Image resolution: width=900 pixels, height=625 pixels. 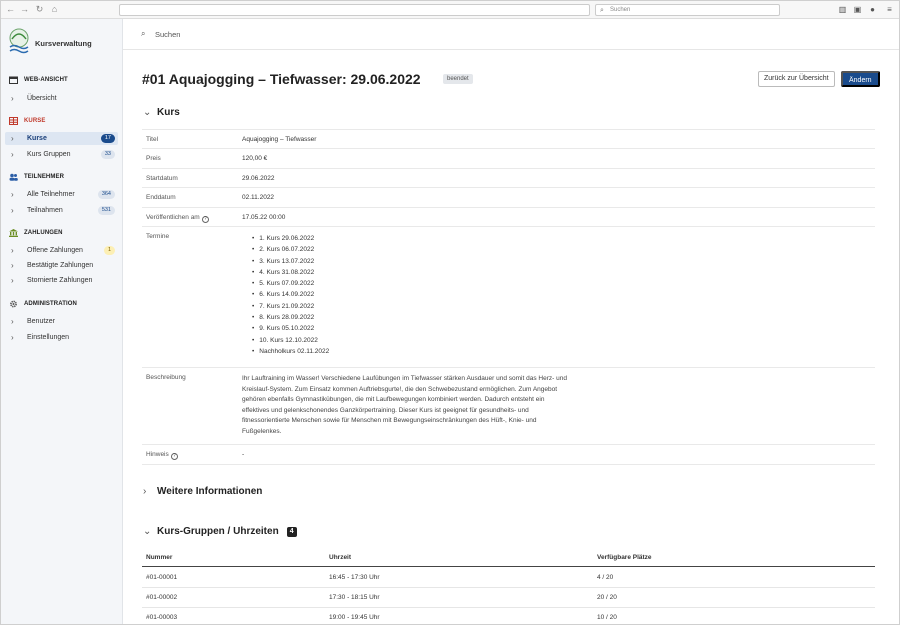 What do you see at coordinates (161, 197) in the screenshot?
I see `detail-label: Enddatum` at bounding box center [161, 197].